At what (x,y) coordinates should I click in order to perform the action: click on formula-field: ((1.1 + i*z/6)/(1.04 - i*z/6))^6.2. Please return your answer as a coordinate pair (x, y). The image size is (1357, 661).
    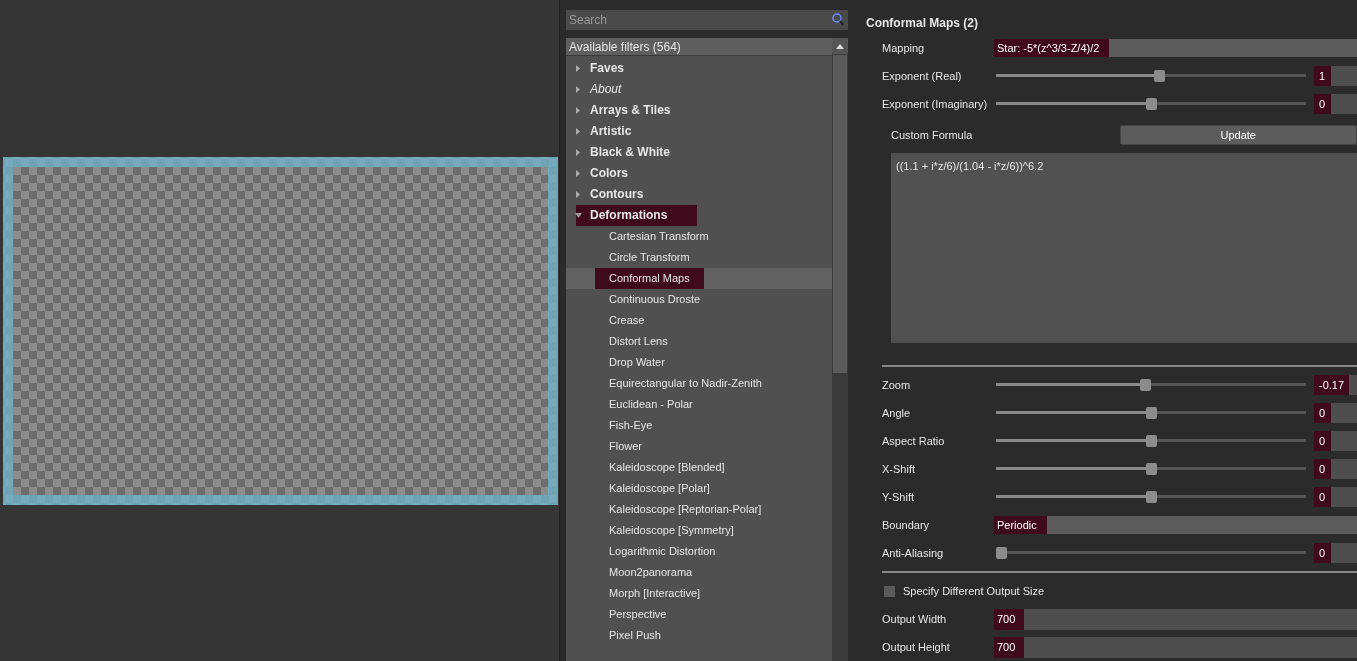
    Looking at the image, I should click on (1124, 248).